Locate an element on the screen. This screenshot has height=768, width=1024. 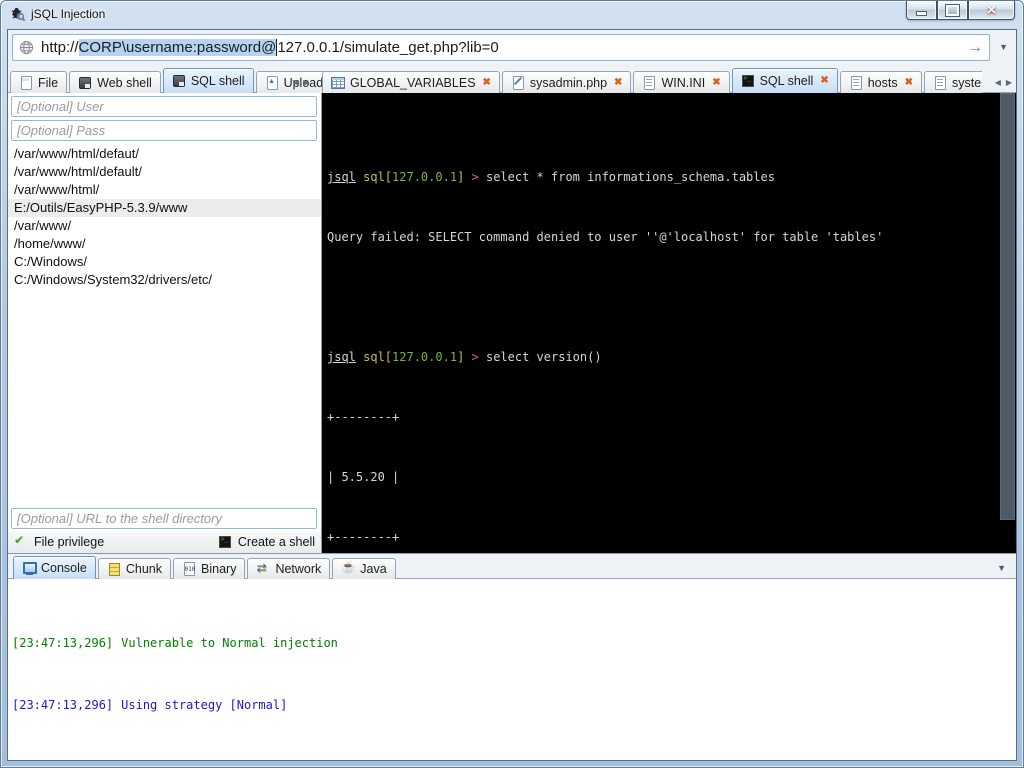
directory-item: /var/www/html/defaut/ is located at coordinates (164, 154).